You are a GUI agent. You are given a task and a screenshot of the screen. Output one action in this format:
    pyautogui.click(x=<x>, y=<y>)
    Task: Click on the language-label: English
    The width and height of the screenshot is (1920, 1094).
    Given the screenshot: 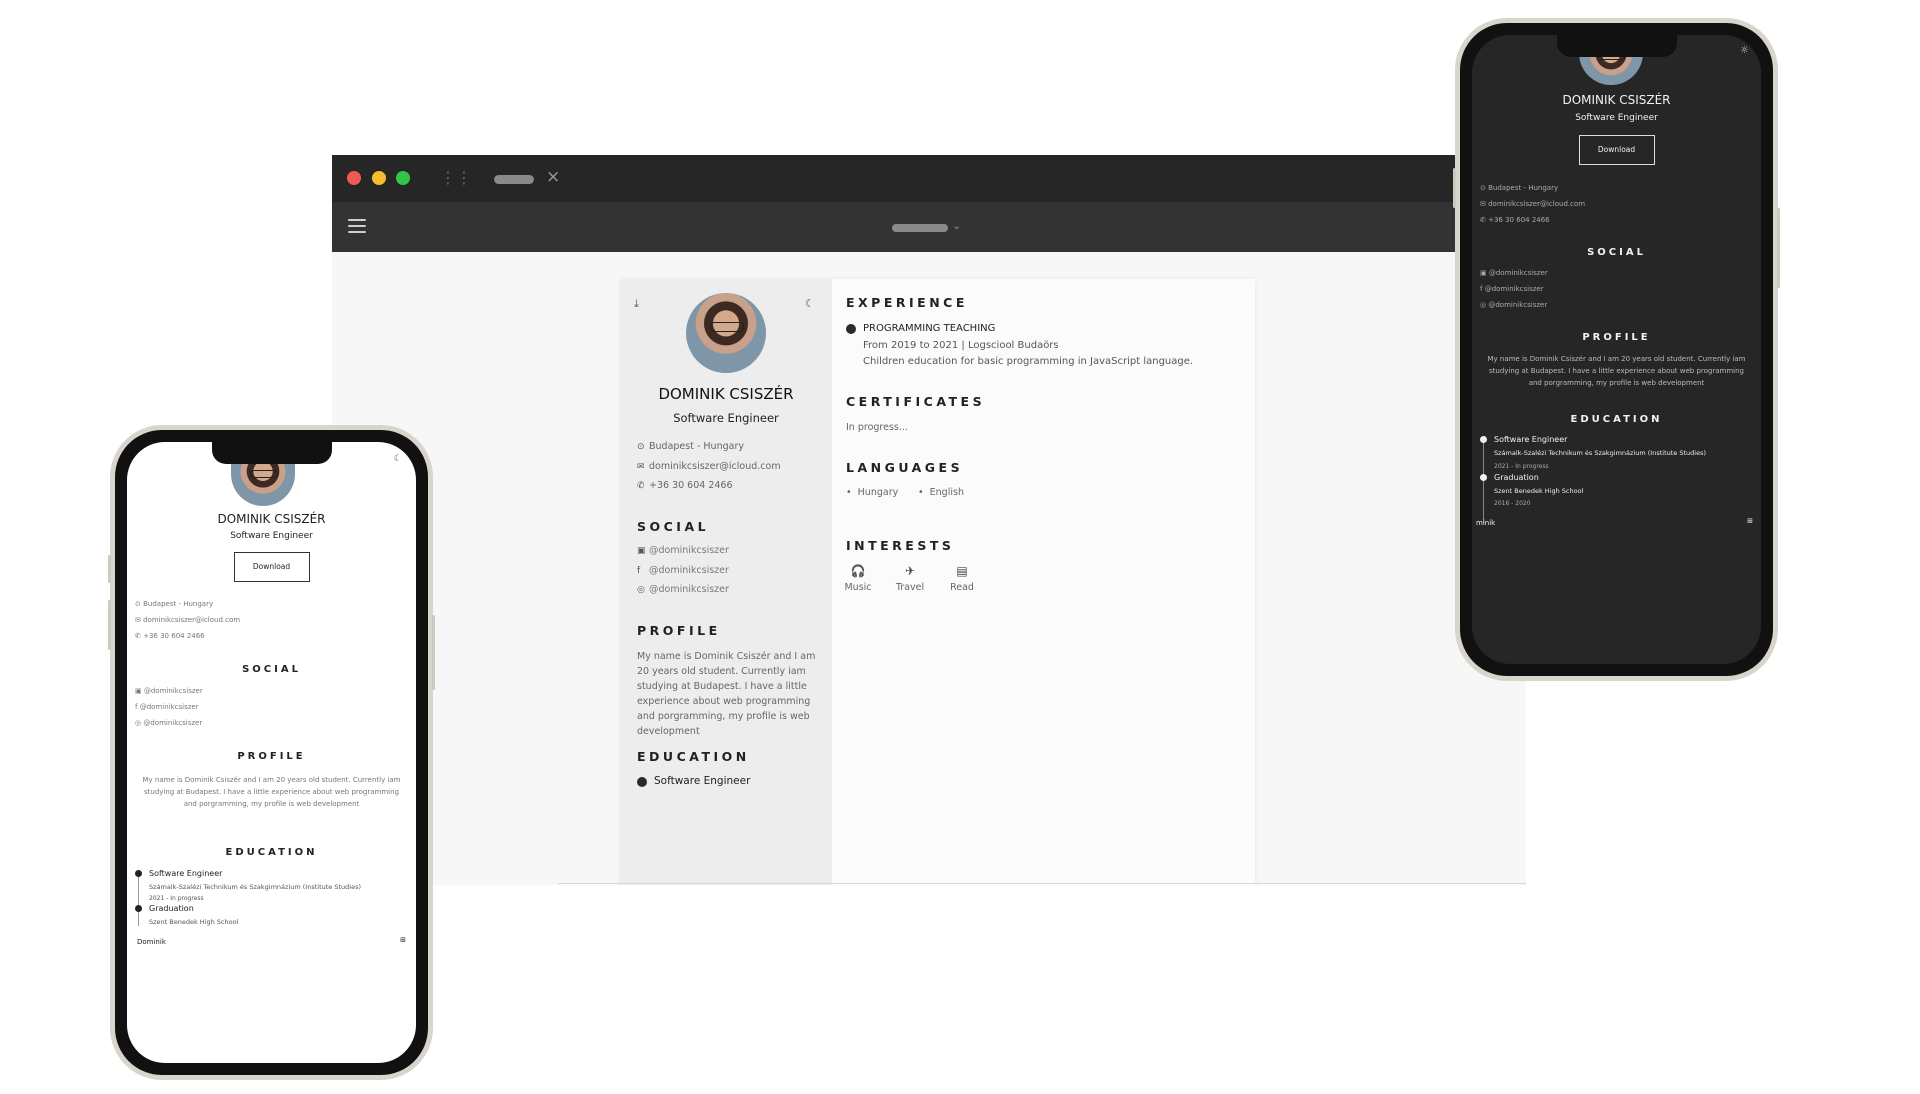 What is the action you would take?
    pyautogui.click(x=946, y=492)
    